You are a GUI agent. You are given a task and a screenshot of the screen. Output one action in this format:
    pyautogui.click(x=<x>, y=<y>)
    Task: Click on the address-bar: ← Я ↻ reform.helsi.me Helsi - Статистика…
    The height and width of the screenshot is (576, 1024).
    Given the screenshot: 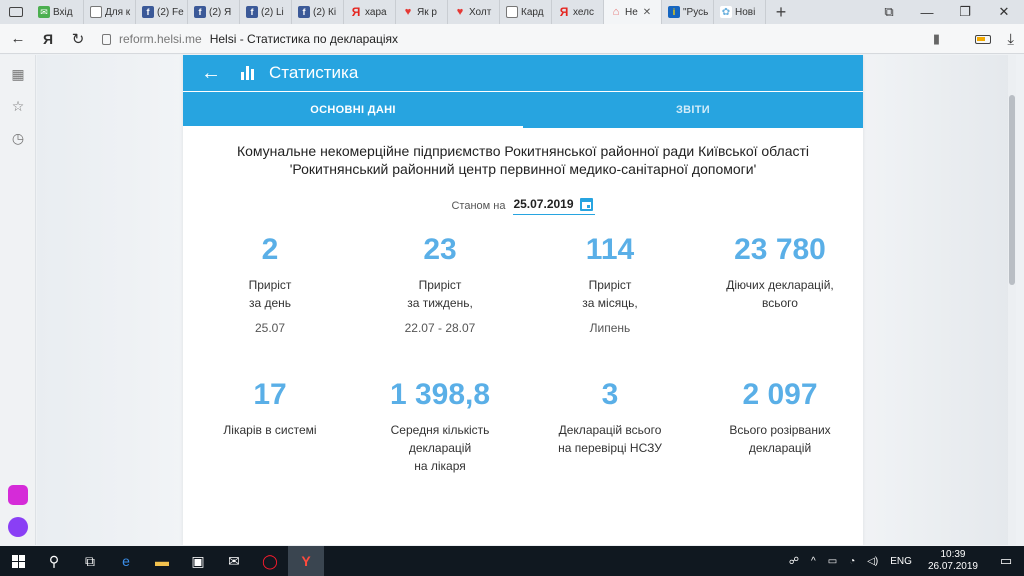 What is the action you would take?
    pyautogui.click(x=512, y=39)
    